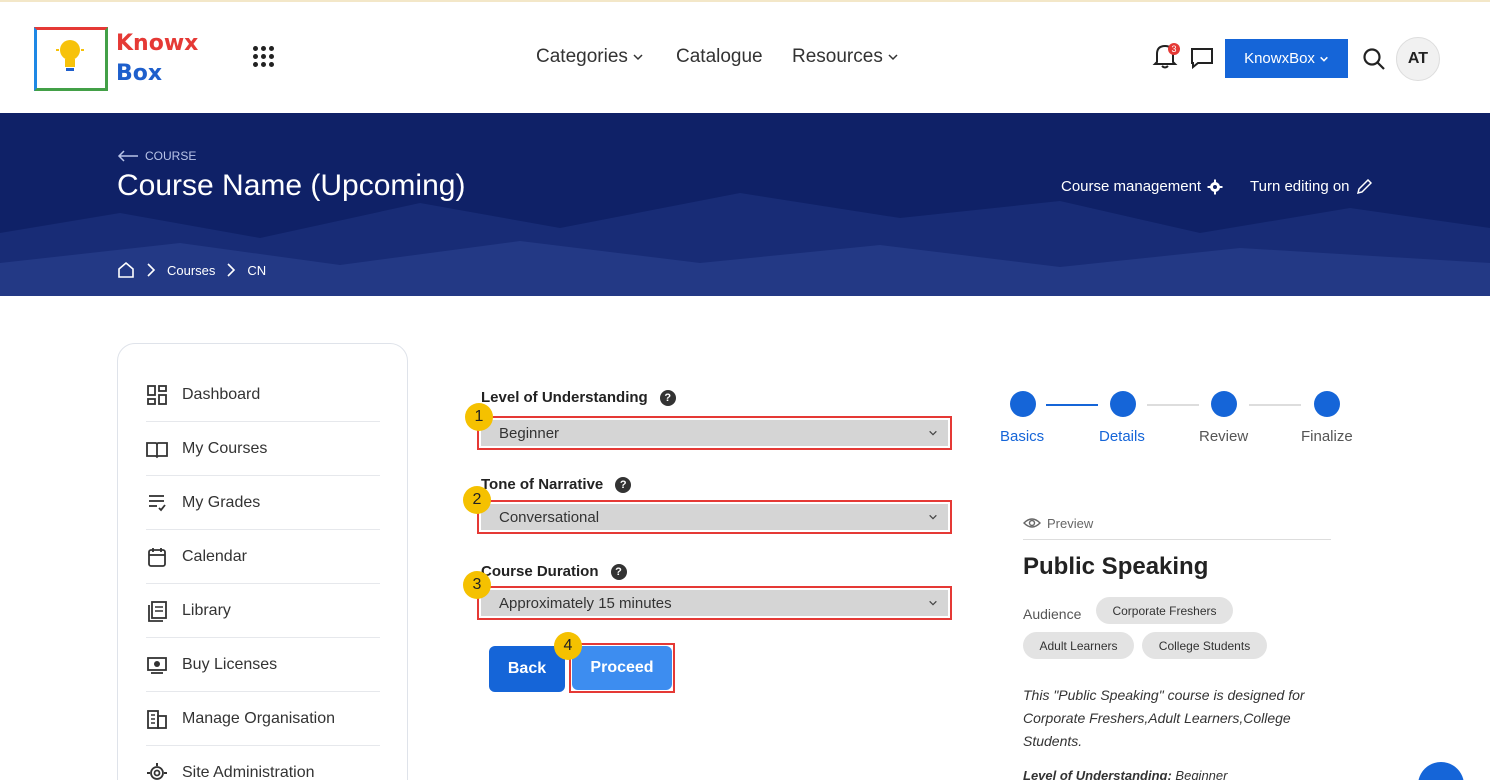 This screenshot has width=1490, height=780. Describe the element at coordinates (542, 484) in the screenshot. I see `tone-label-text: Tone of Narrative` at that location.